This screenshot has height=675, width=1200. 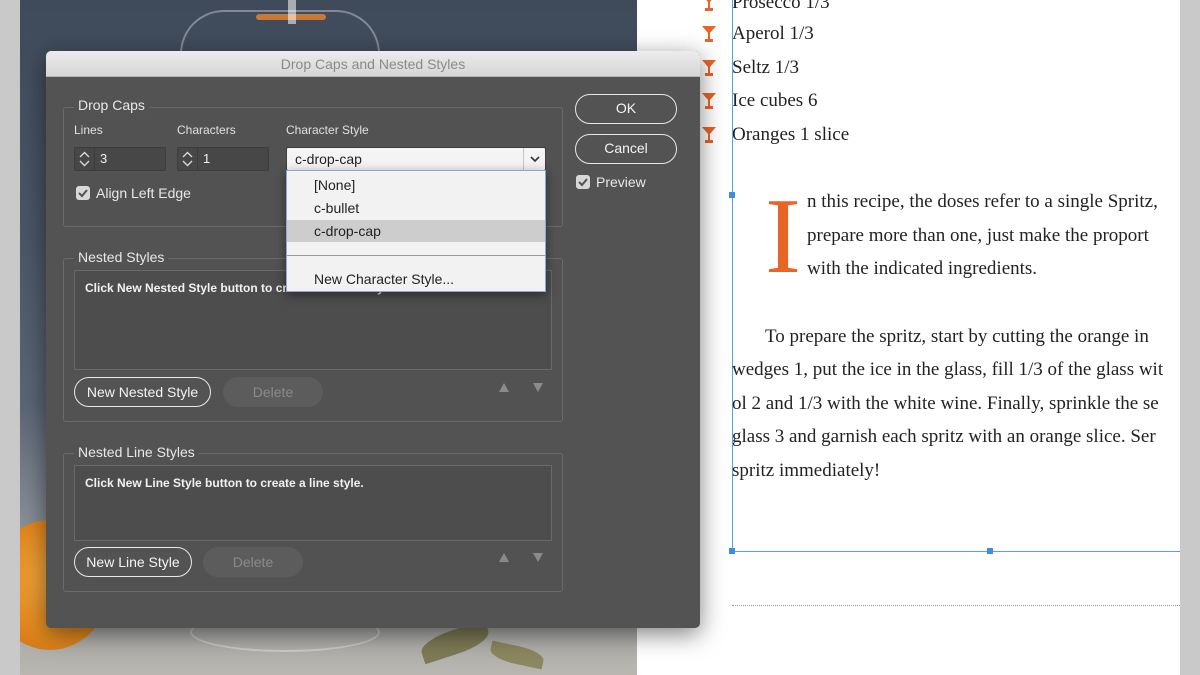 I want to click on nested-styles-title: Nested Styles, so click(x=121, y=257).